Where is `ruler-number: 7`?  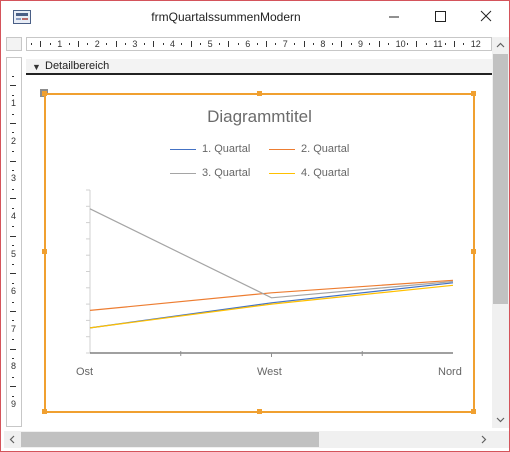
ruler-number: 7 is located at coordinates (14, 328).